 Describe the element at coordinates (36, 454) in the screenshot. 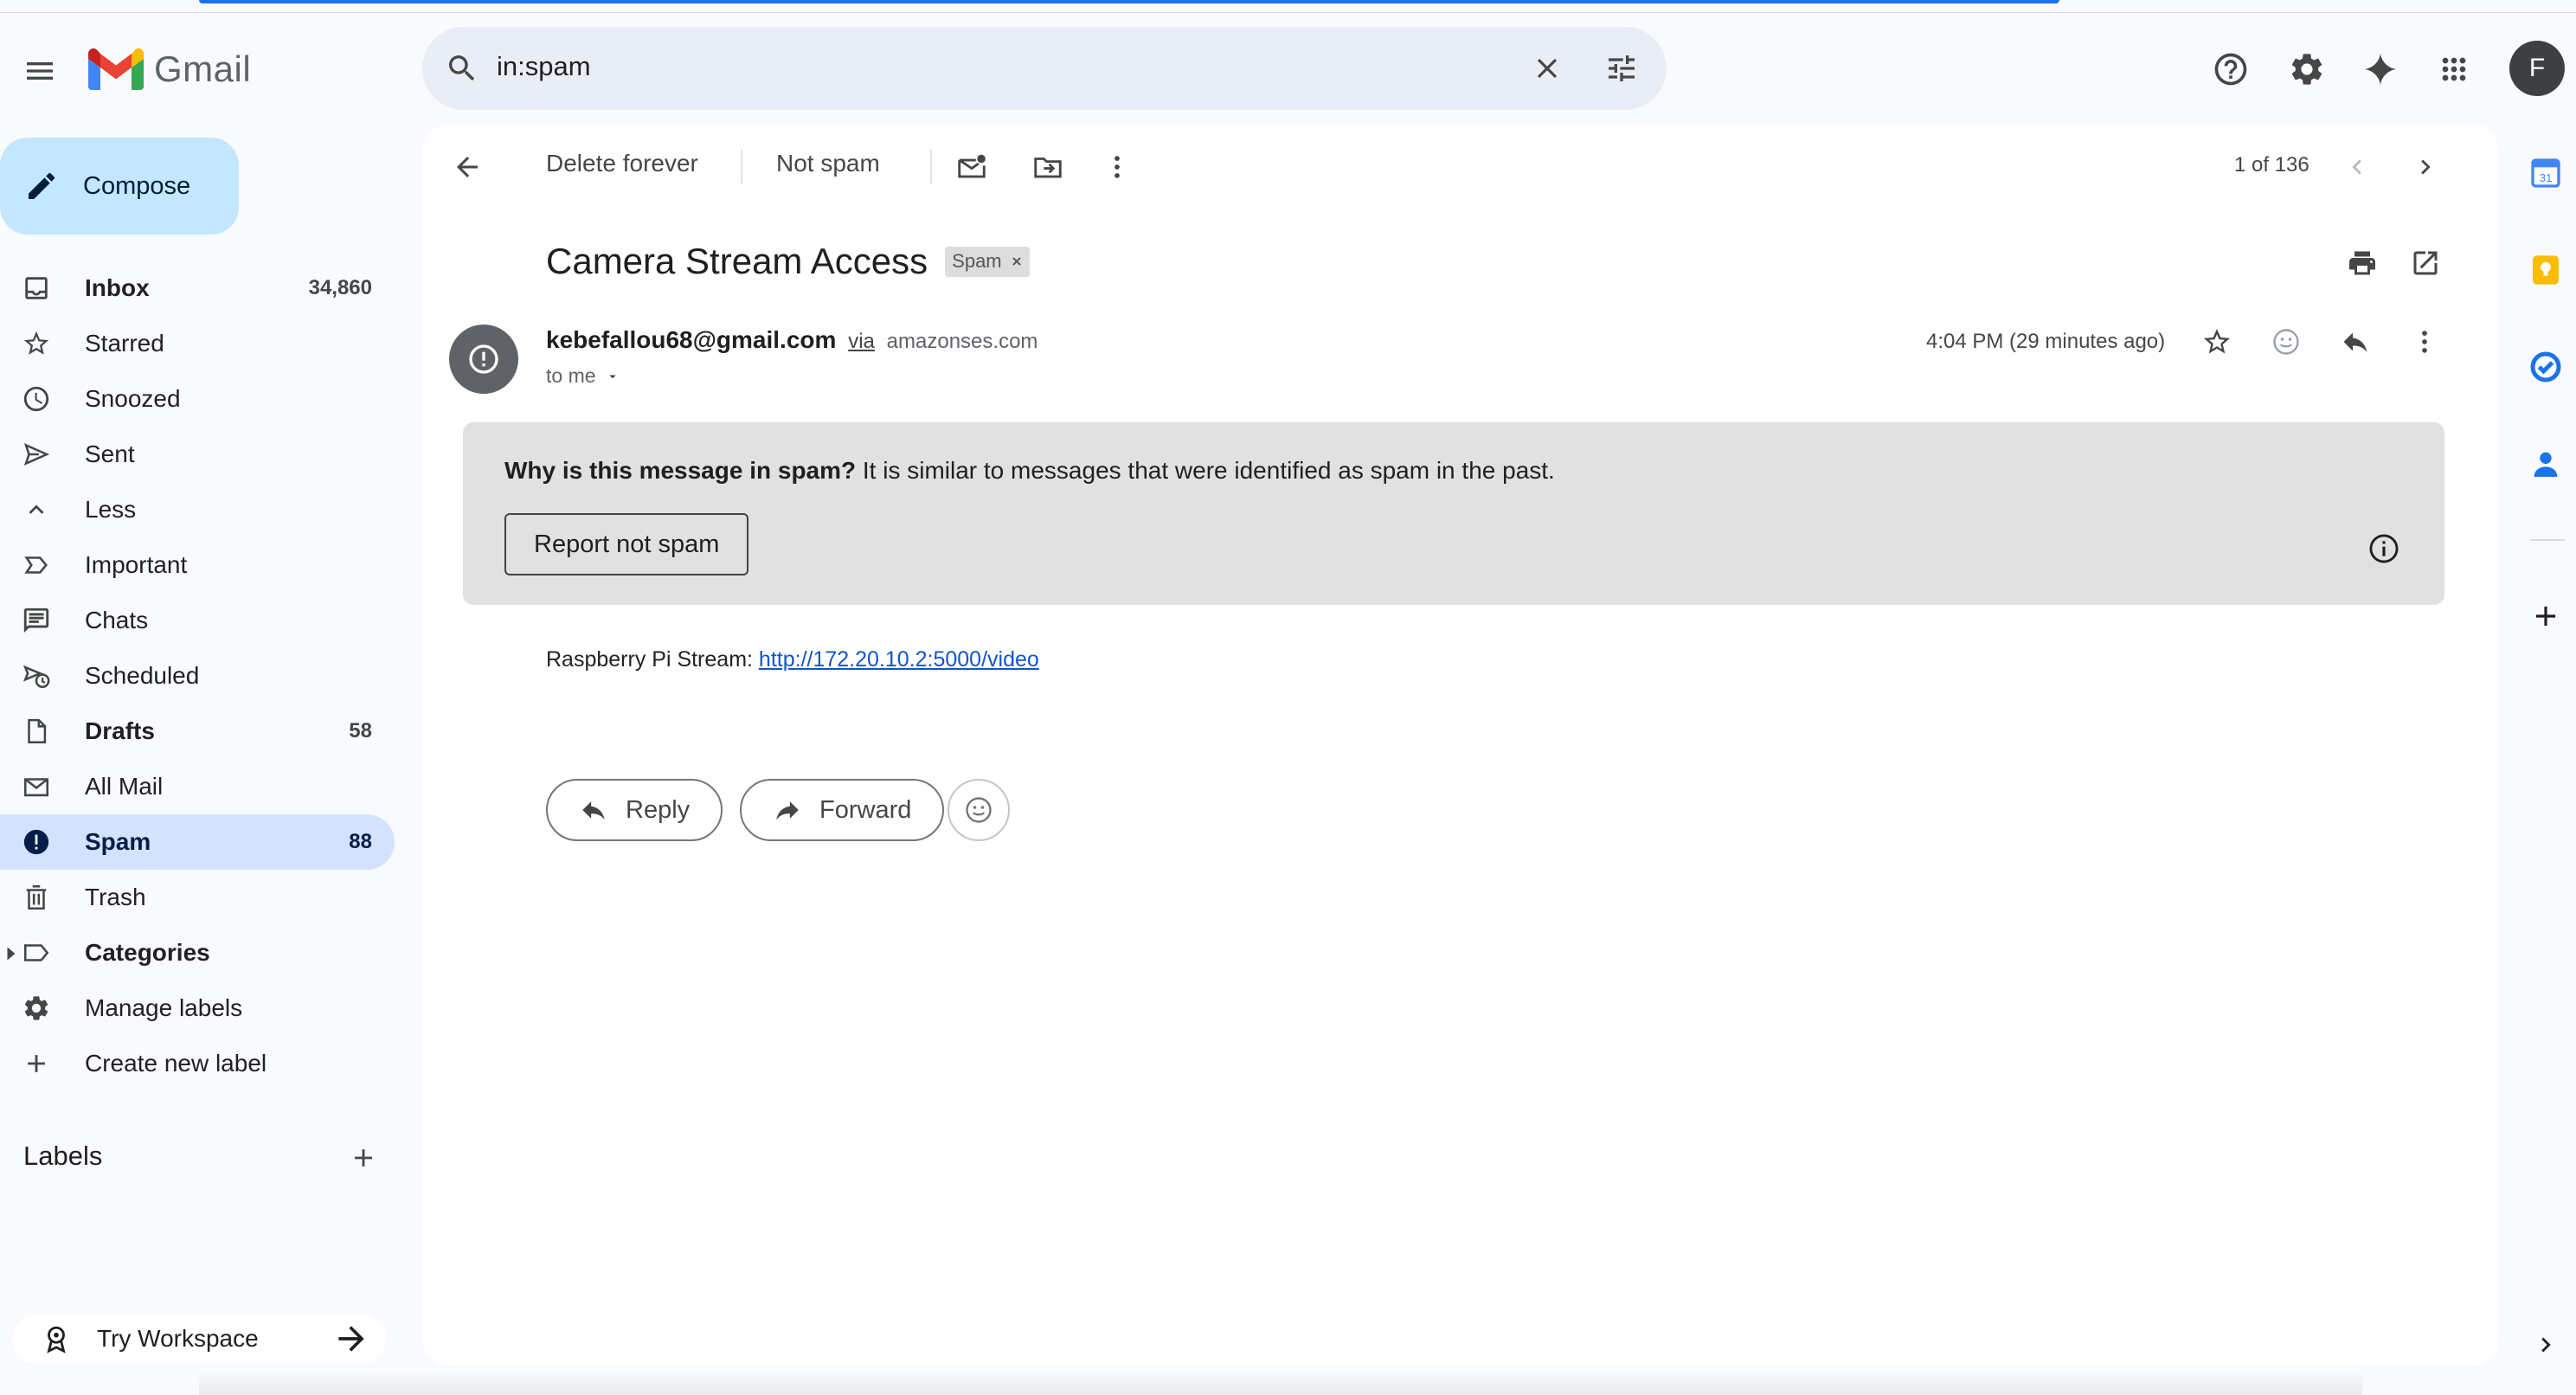

I see `send-icon` at that location.